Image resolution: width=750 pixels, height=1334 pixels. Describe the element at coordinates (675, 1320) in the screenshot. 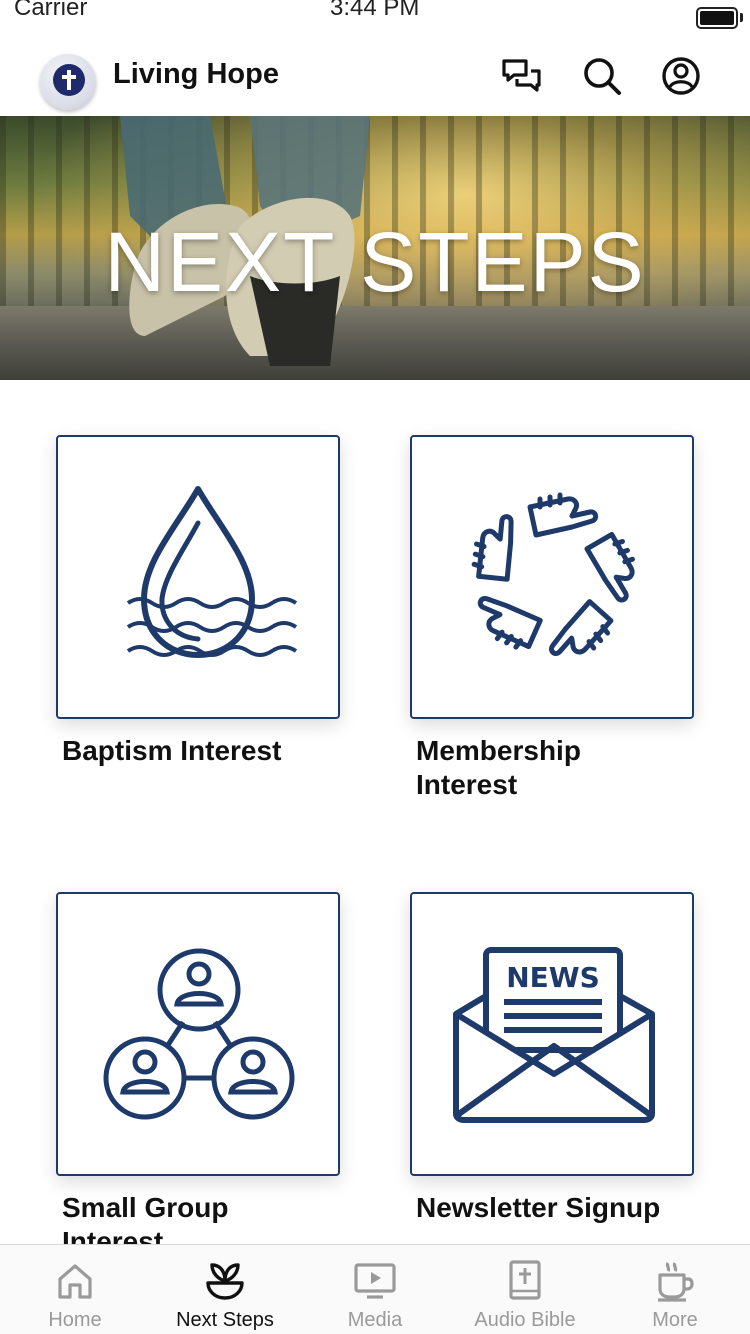

I see `tab-more-label: More` at that location.